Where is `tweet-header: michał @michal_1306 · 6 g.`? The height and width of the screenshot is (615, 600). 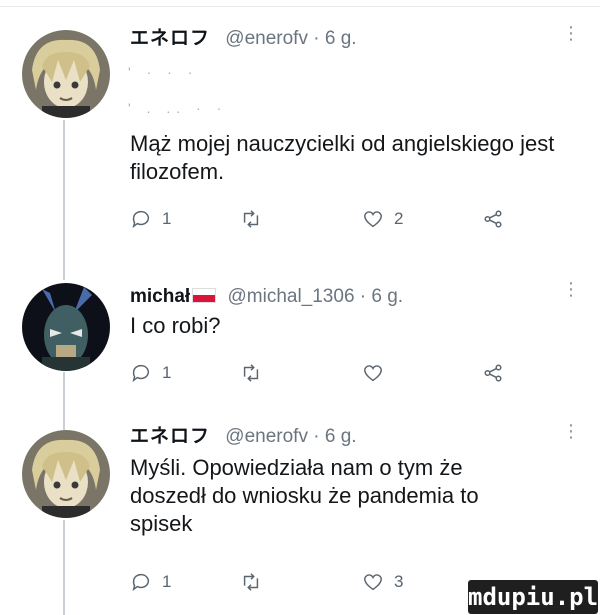 tweet-header: michał @michal_1306 · 6 g. is located at coordinates (266, 297).